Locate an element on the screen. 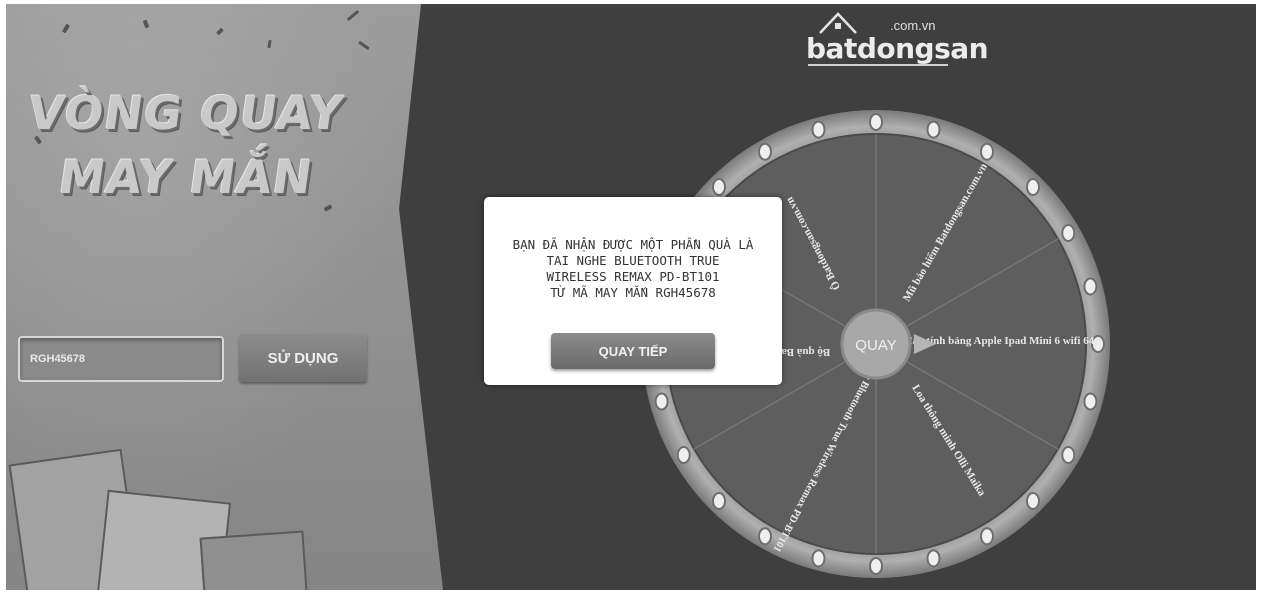 Image resolution: width=1263 pixels, height=594 pixels. prize-message-line: BẠN ĐÃ NHẬN ĐƯỢC MỘT PHẦN QUÀ LÀ is located at coordinates (633, 244).